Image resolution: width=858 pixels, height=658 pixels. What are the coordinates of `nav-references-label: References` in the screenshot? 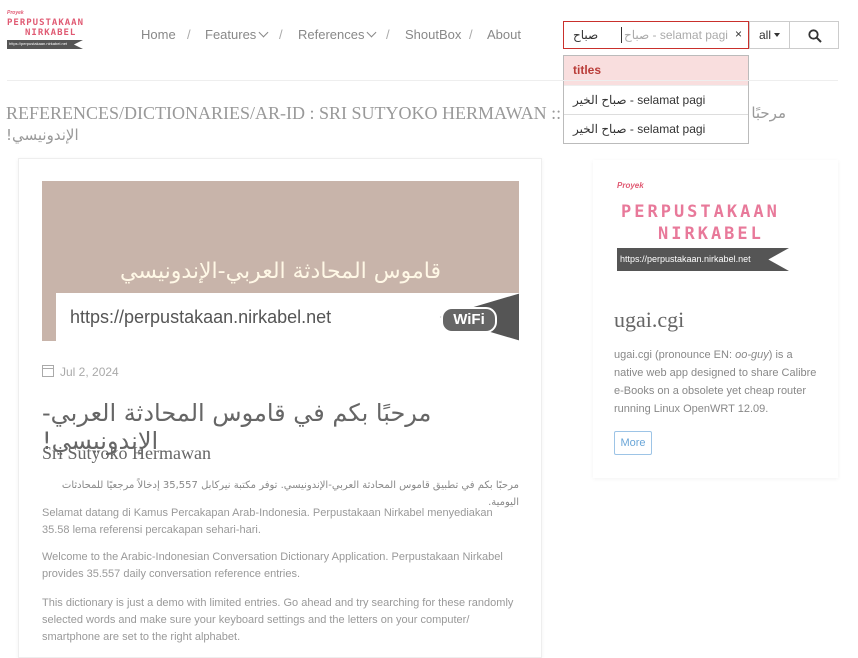 It's located at (331, 34).